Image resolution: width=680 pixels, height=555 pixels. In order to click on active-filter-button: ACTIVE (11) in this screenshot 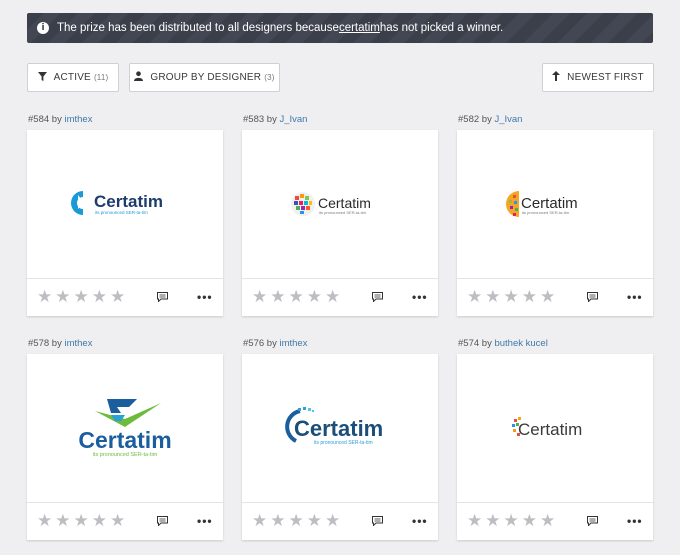, I will do `click(73, 77)`.